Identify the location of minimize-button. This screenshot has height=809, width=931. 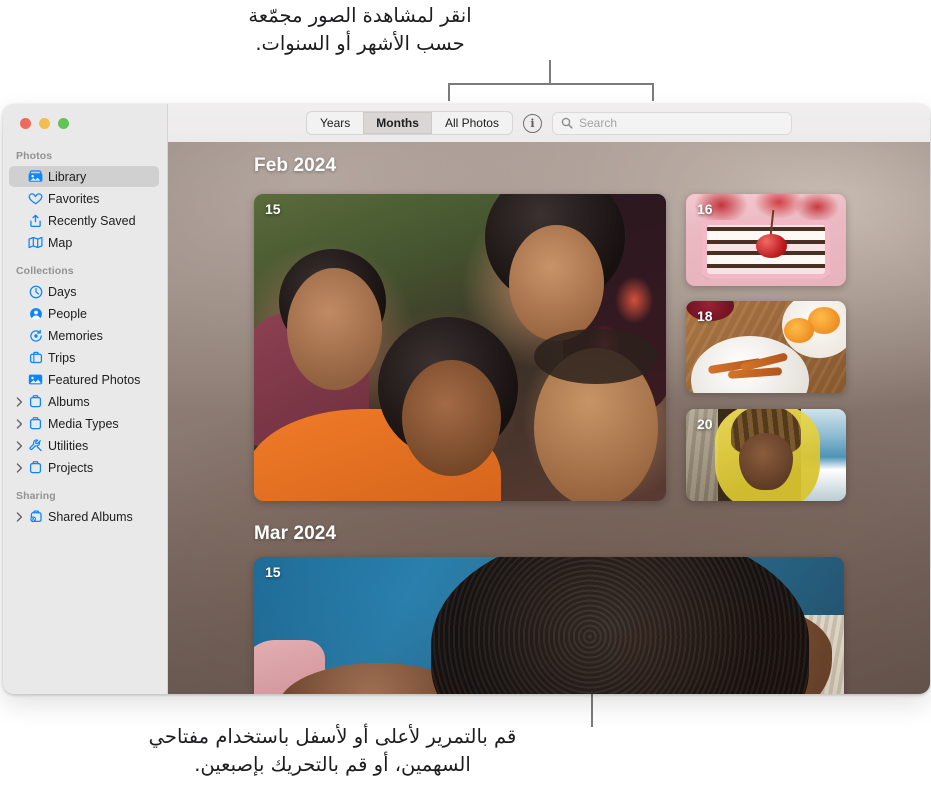
(44, 123).